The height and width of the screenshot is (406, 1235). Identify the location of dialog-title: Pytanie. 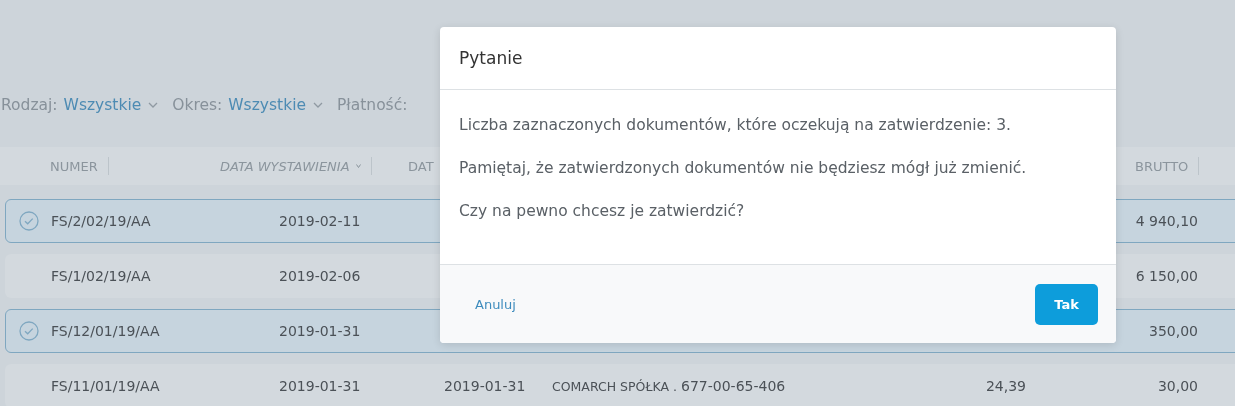
(778, 58).